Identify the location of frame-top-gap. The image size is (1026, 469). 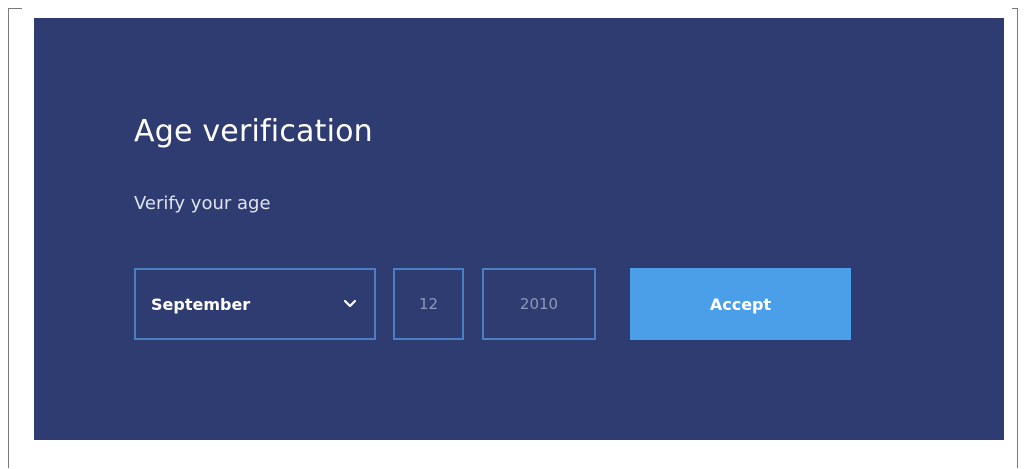
(517, 8).